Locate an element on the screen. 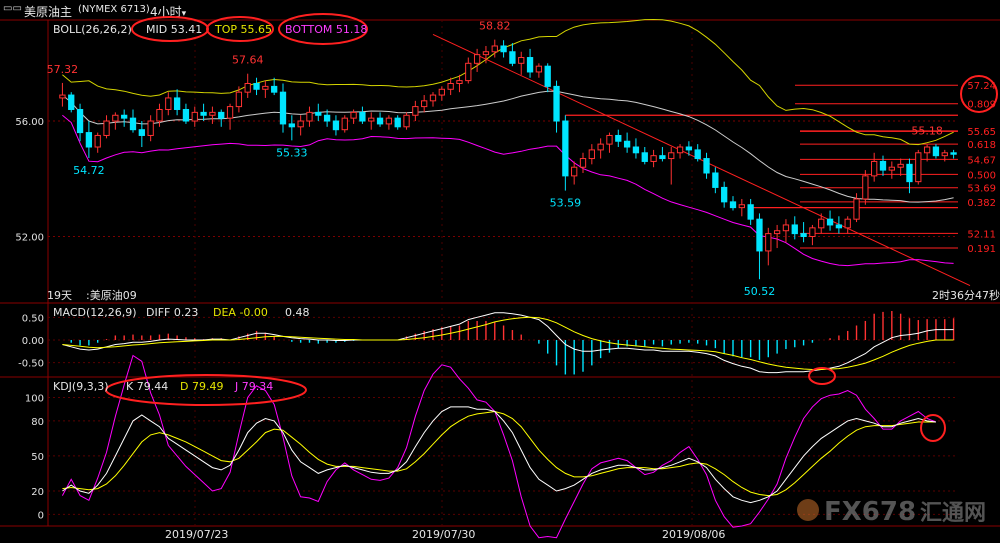 The width and height of the screenshot is (1000, 543). fib-level-label: 0.500 is located at coordinates (981, 175).